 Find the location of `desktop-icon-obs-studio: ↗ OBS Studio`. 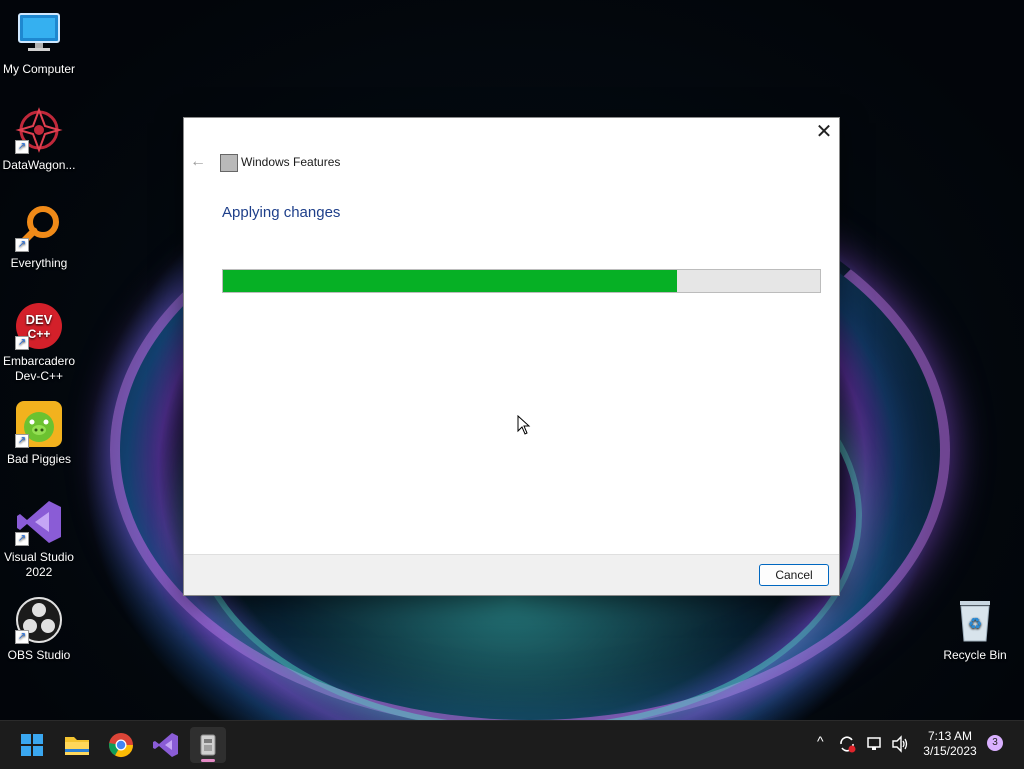

desktop-icon-obs-studio: ↗ OBS Studio is located at coordinates (39, 629).